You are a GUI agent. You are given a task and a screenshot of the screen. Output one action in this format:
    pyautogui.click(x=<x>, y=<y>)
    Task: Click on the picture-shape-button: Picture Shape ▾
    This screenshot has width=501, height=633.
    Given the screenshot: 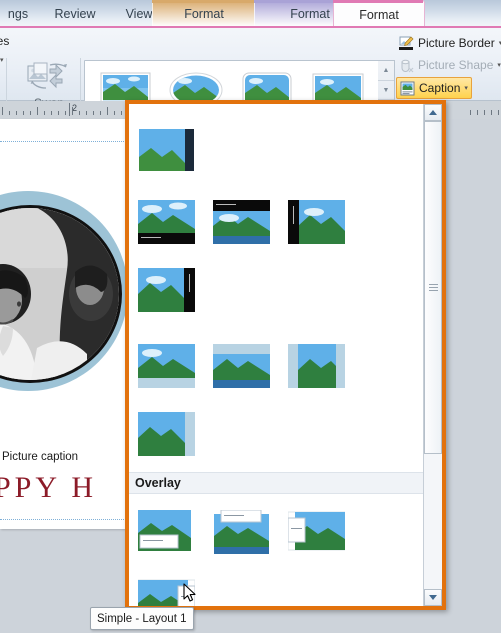 What is the action you would take?
    pyautogui.click(x=448, y=65)
    